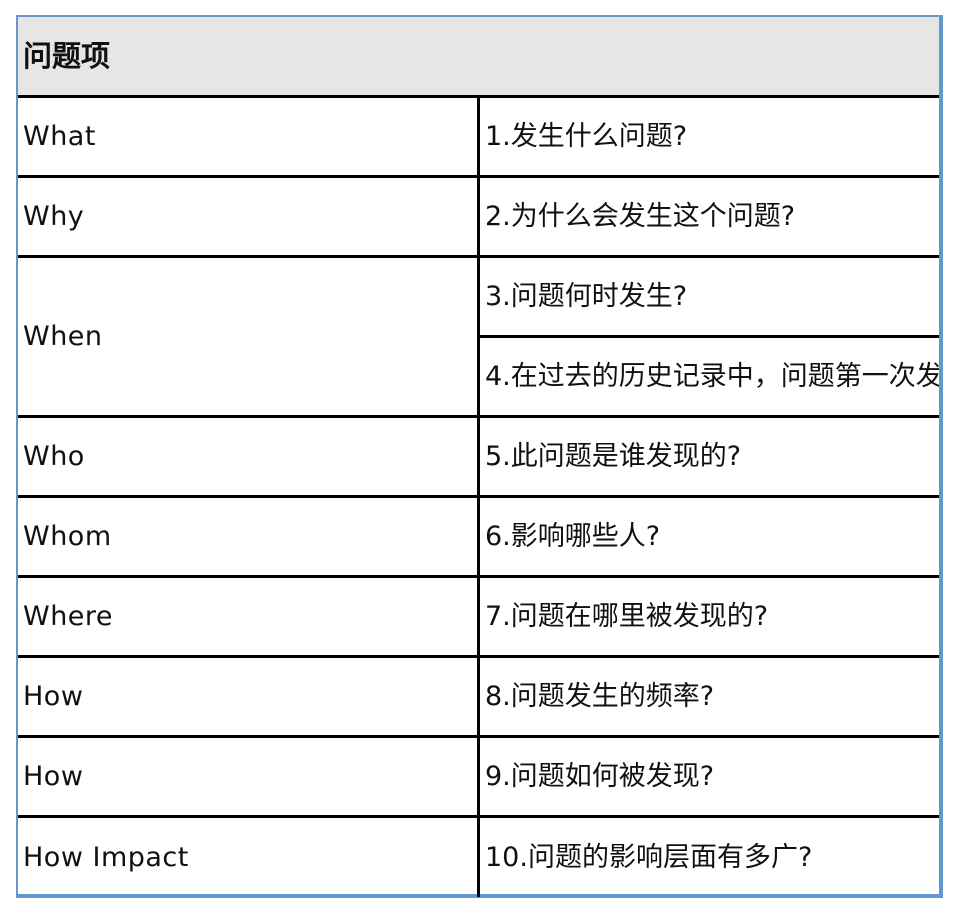 The height and width of the screenshot is (912, 958). I want to click on table-row-what: What 1.发生什么问题?, so click(478, 137).